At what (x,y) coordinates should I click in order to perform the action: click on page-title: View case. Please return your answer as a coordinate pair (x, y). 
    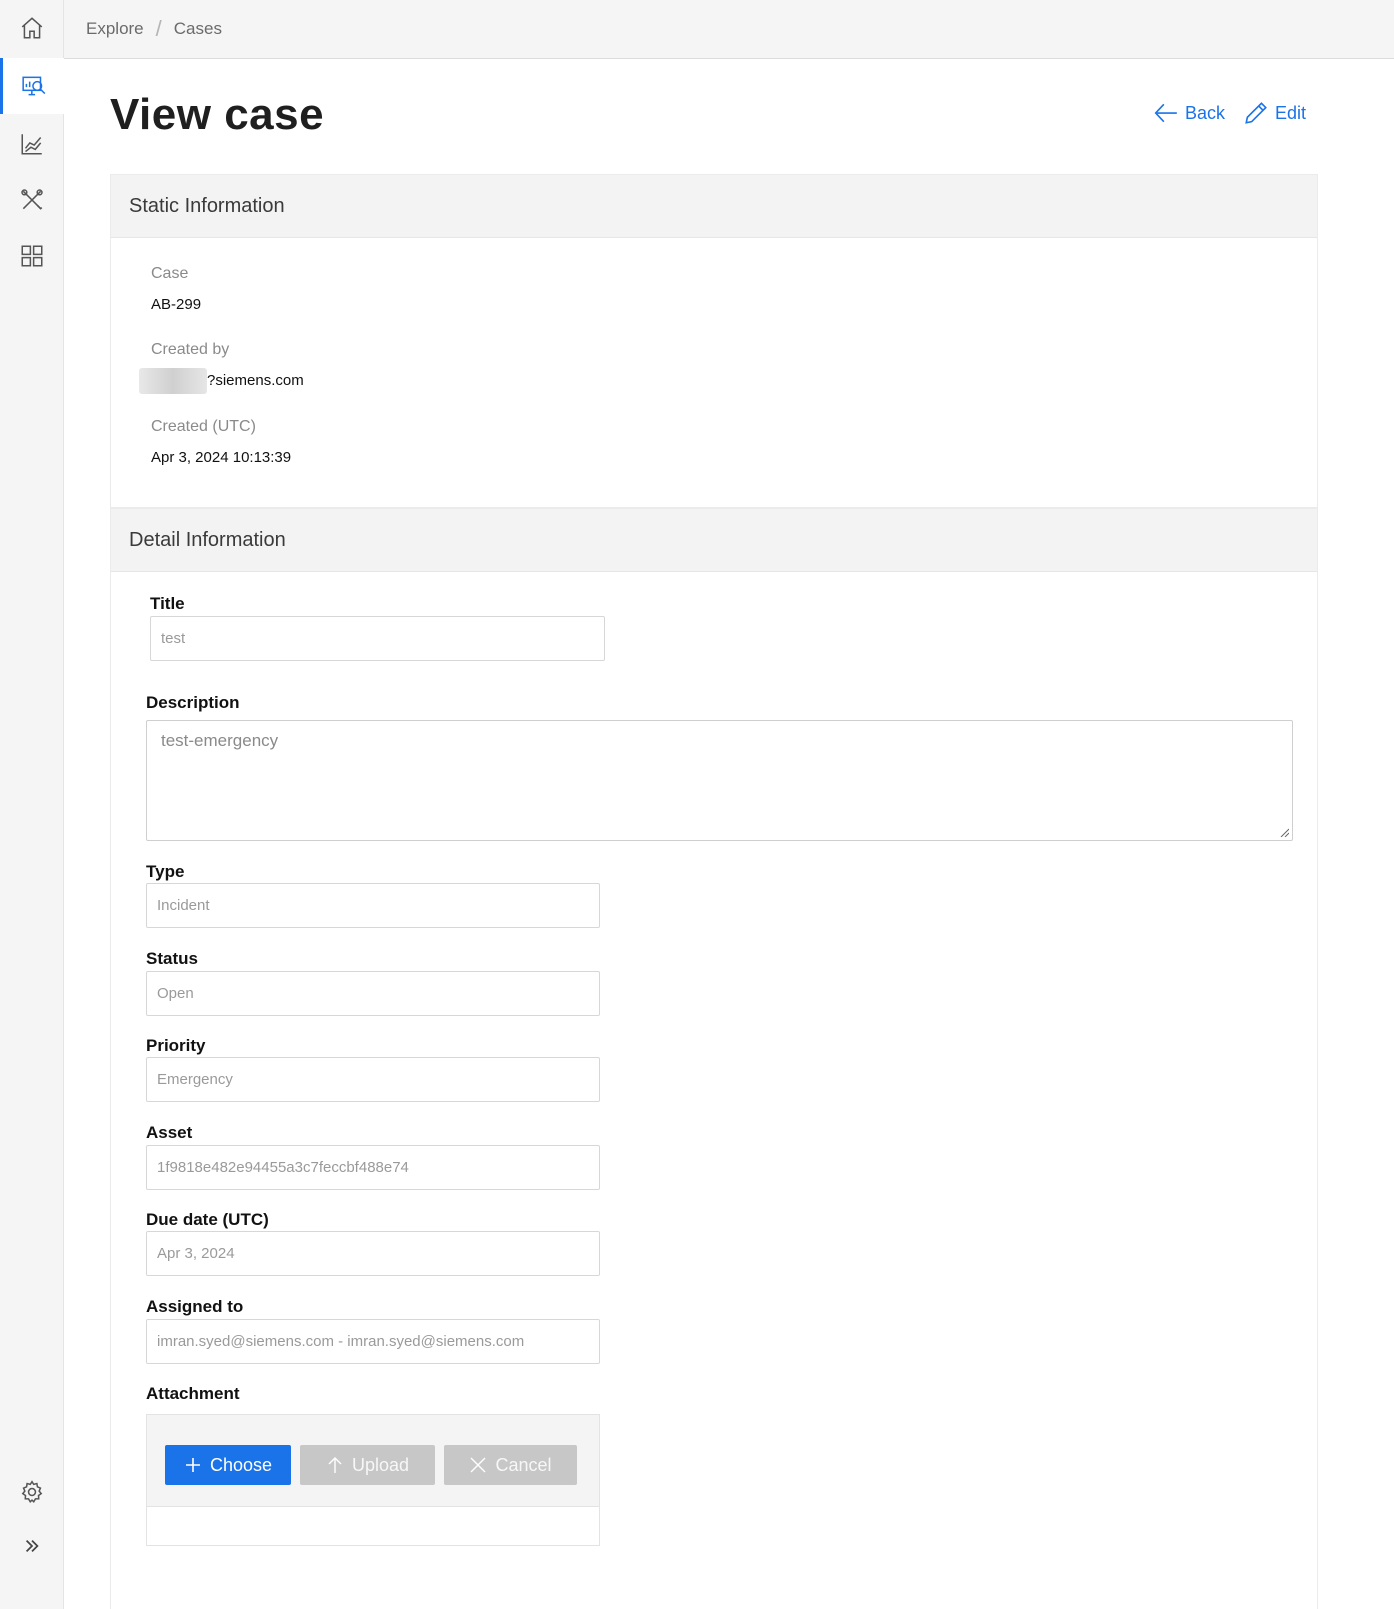
    Looking at the image, I should click on (217, 114).